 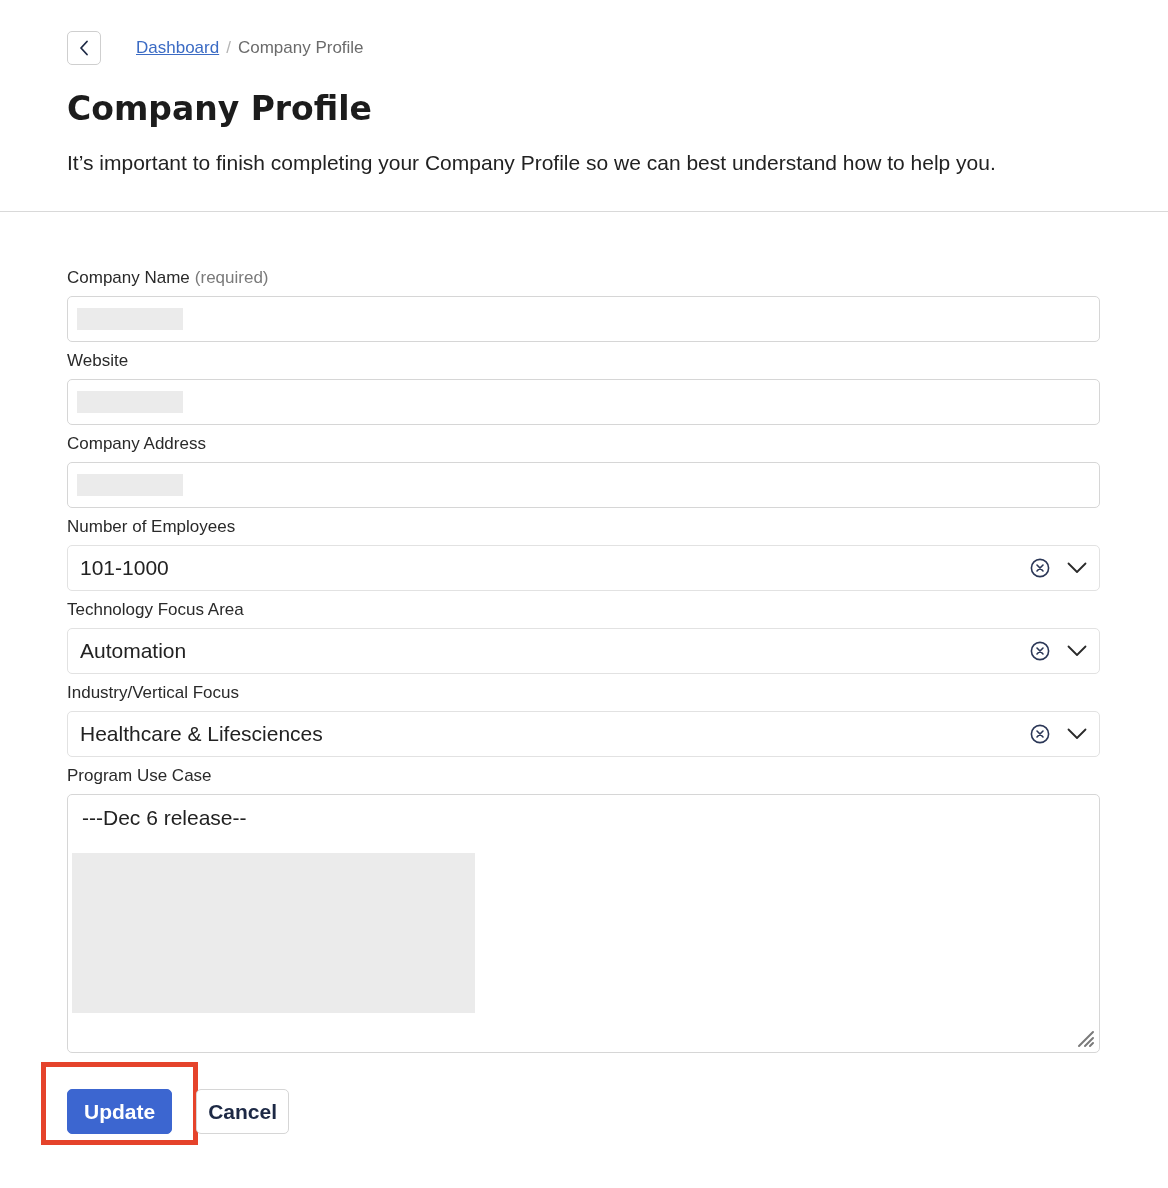 I want to click on chevron-left-icon, so click(x=84, y=48).